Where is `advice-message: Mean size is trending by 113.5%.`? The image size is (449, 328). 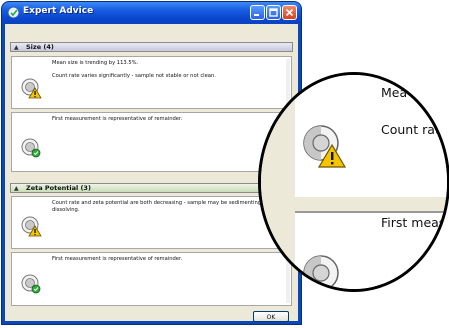
advice-message: Mean size is trending by 113.5%. is located at coordinates (95, 63).